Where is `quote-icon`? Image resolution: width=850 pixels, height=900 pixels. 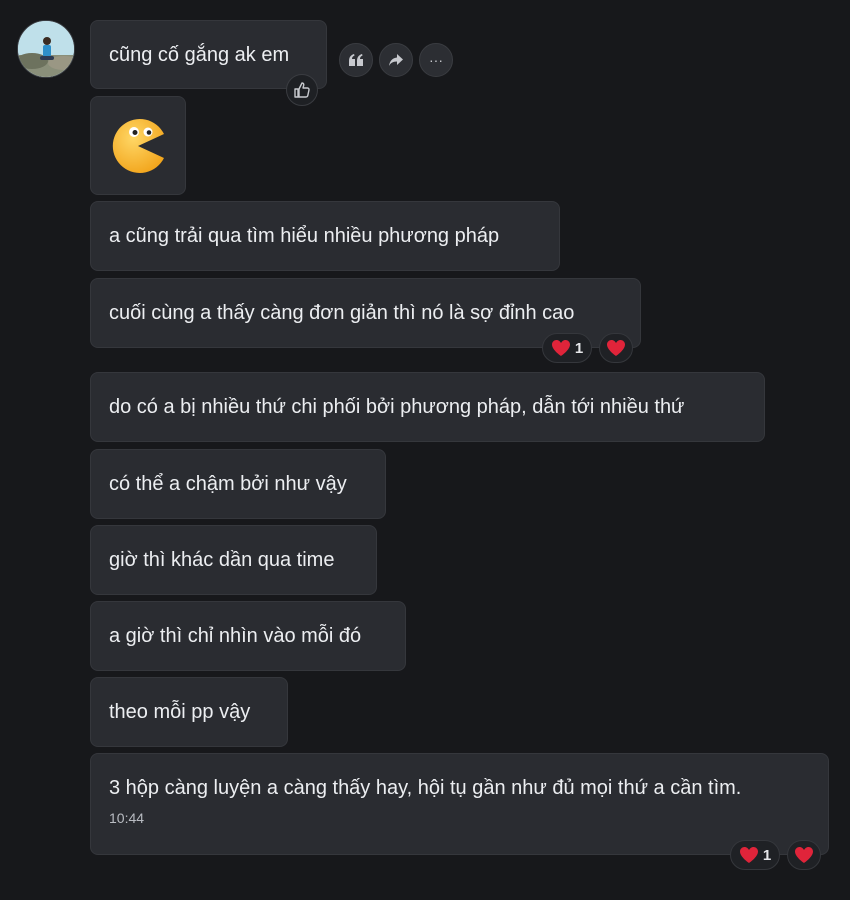 quote-icon is located at coordinates (356, 60).